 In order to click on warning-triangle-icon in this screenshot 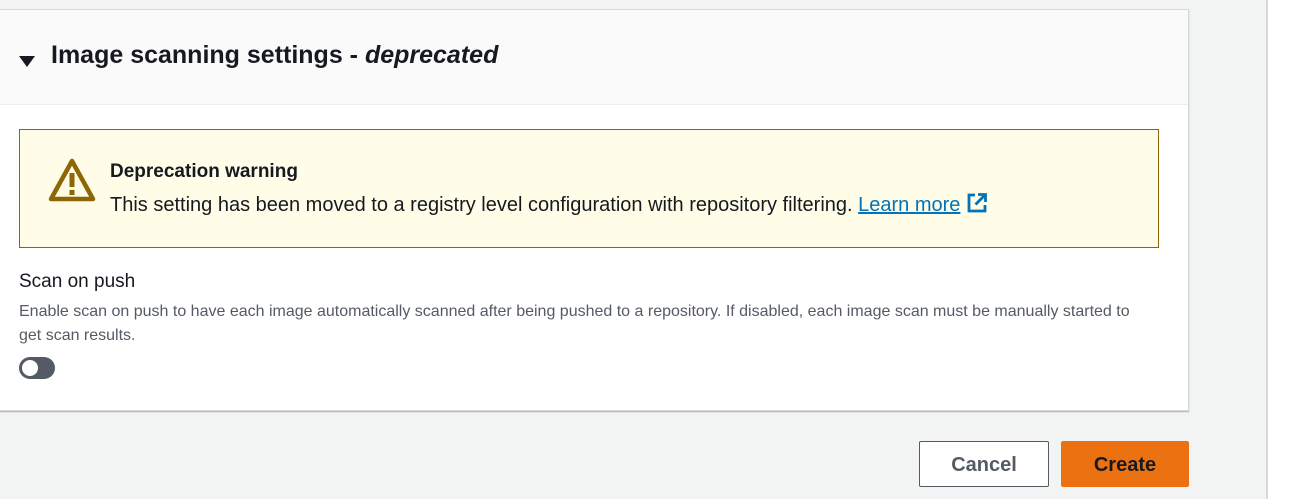, I will do `click(72, 180)`.